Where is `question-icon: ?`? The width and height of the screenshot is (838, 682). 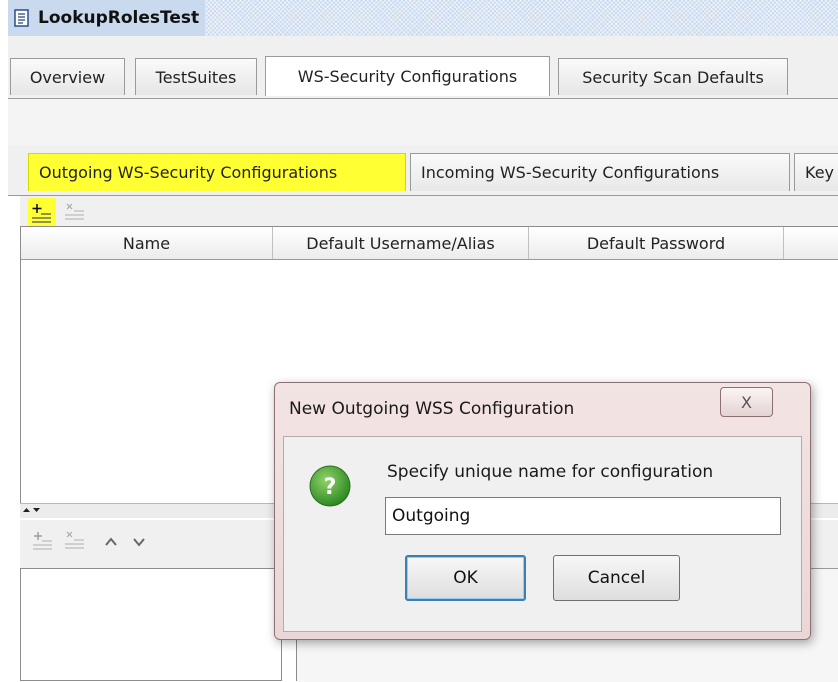
question-icon: ? is located at coordinates (330, 486).